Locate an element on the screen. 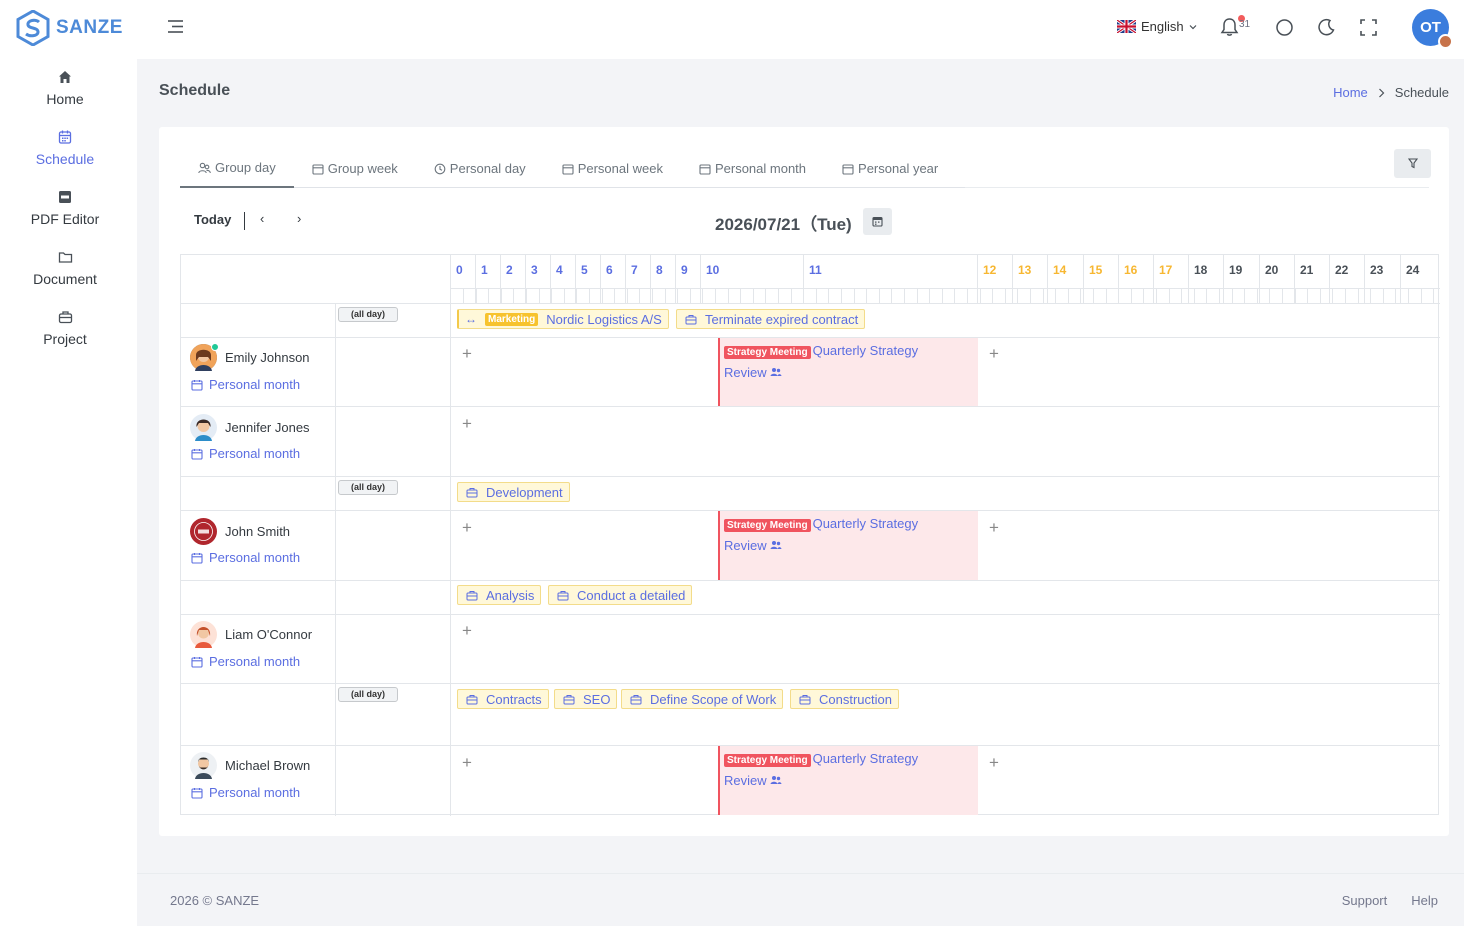 The image size is (1464, 926). notification-count: 31 is located at coordinates (1245, 24).